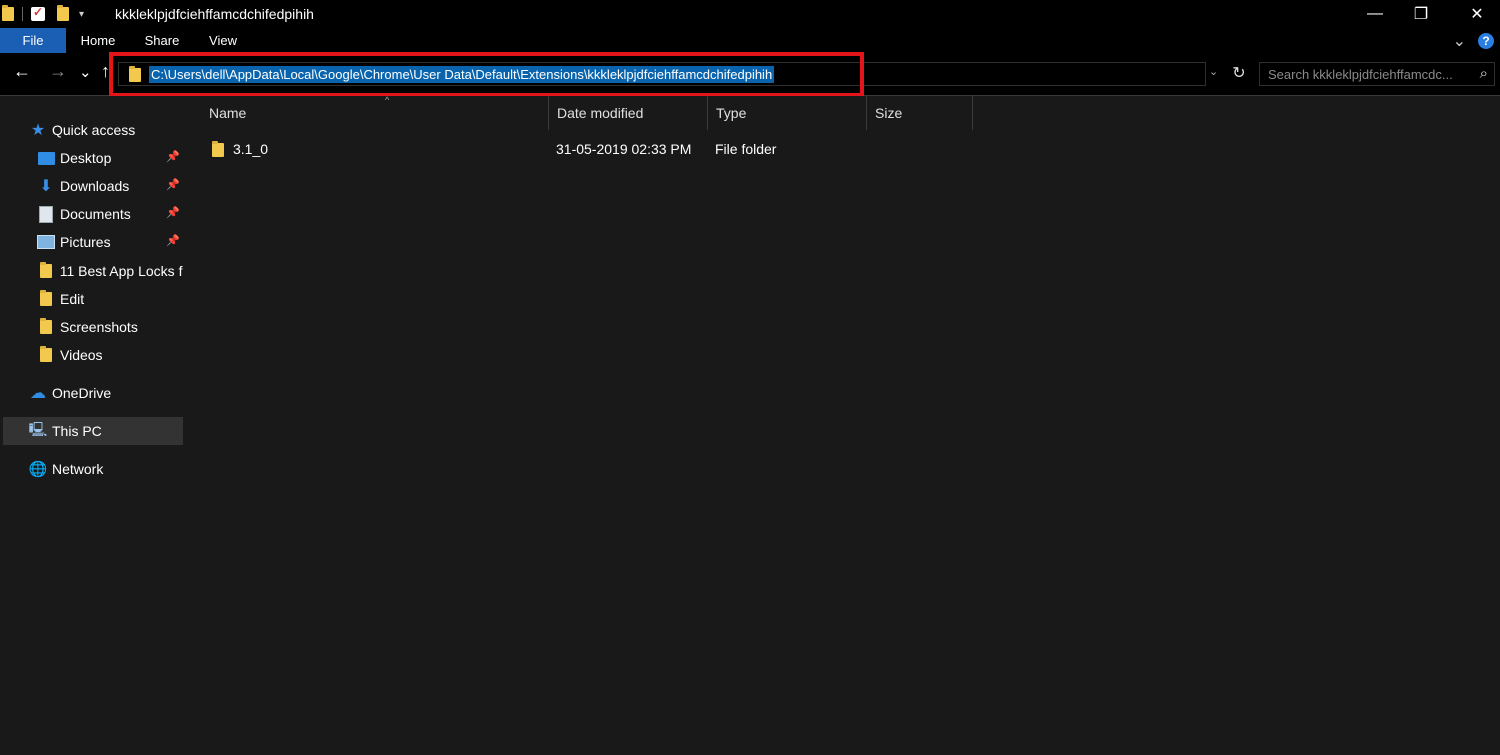  What do you see at coordinates (63, 13) in the screenshot?
I see `new-folder-icon` at bounding box center [63, 13].